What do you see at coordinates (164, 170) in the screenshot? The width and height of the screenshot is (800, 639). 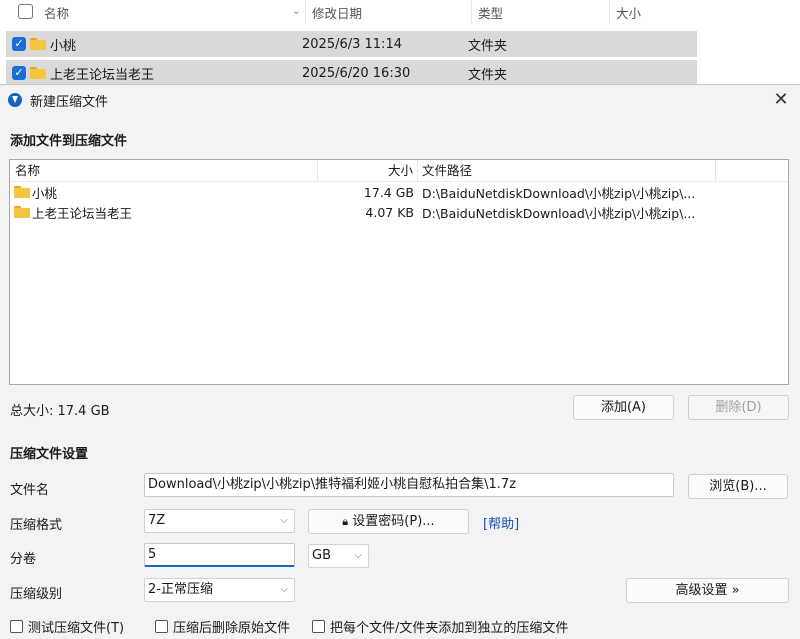 I see `column-header-name: 名称` at bounding box center [164, 170].